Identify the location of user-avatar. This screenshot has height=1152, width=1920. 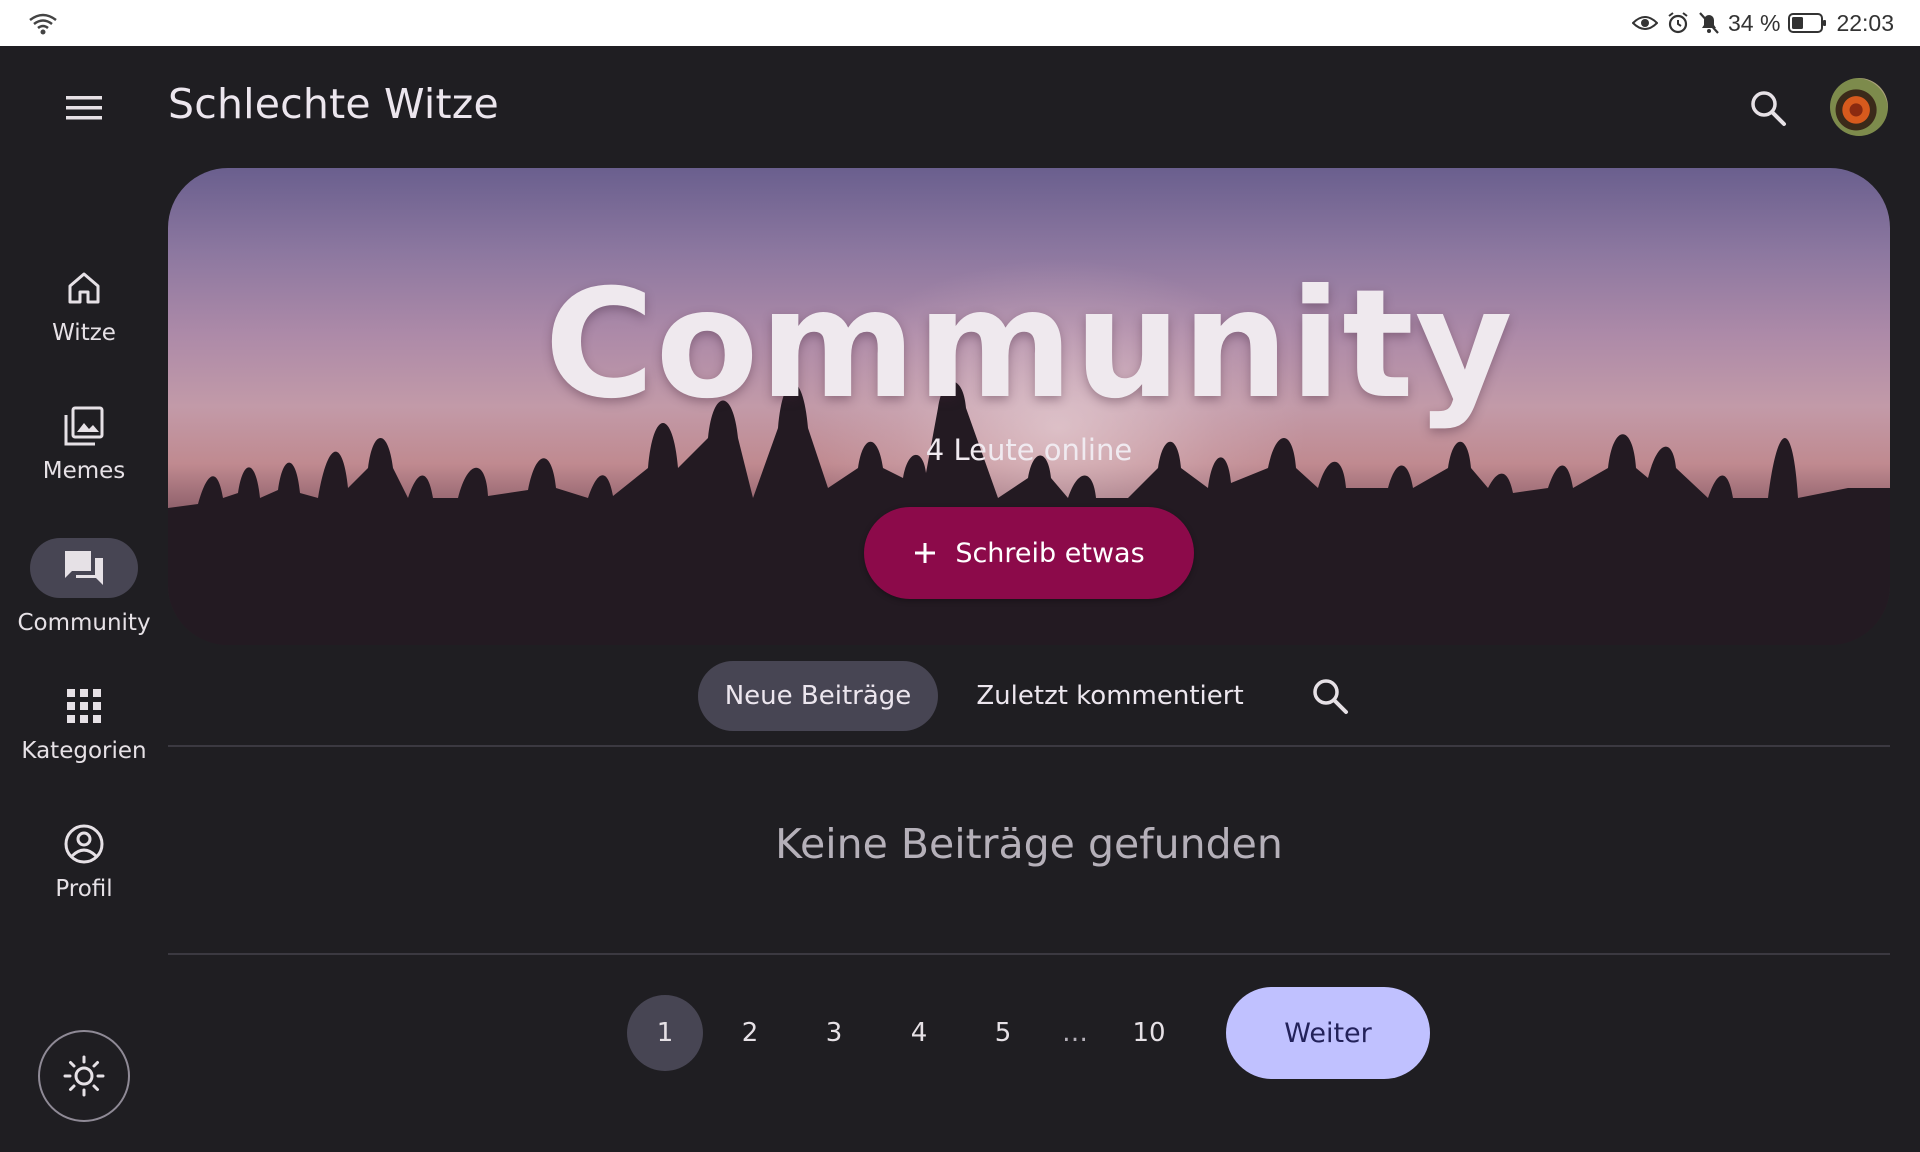
(1859, 107).